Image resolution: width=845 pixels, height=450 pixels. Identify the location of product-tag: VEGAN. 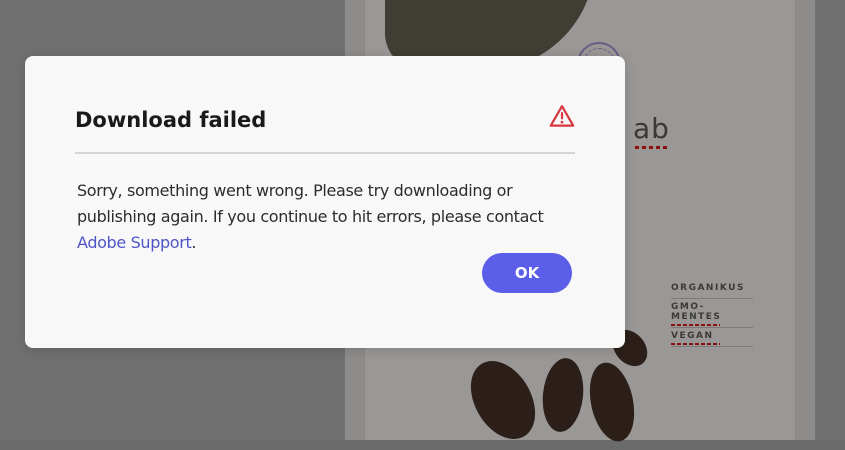
(712, 337).